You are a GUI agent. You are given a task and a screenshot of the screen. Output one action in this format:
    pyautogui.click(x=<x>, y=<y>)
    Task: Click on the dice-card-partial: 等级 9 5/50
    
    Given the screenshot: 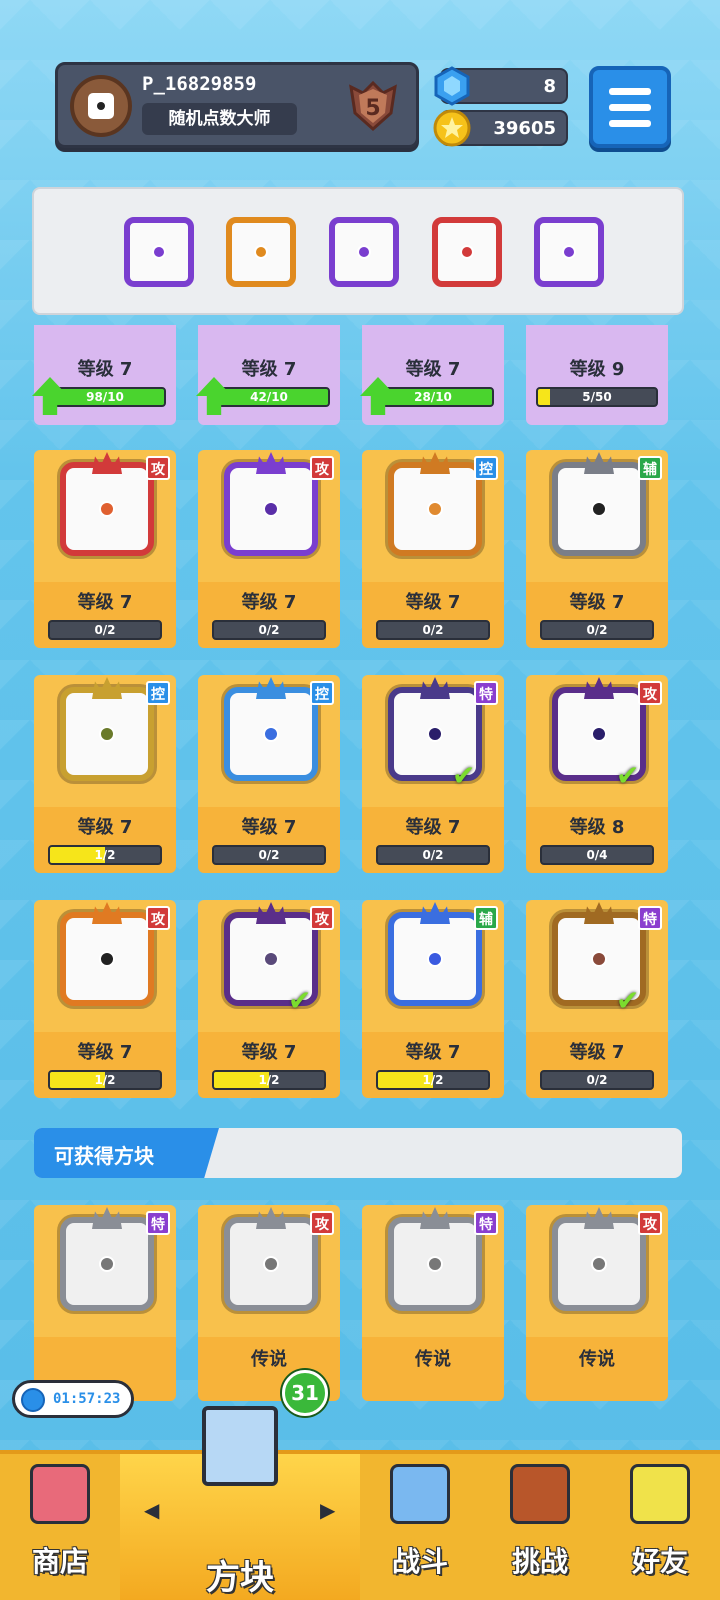 What is the action you would take?
    pyautogui.click(x=597, y=375)
    